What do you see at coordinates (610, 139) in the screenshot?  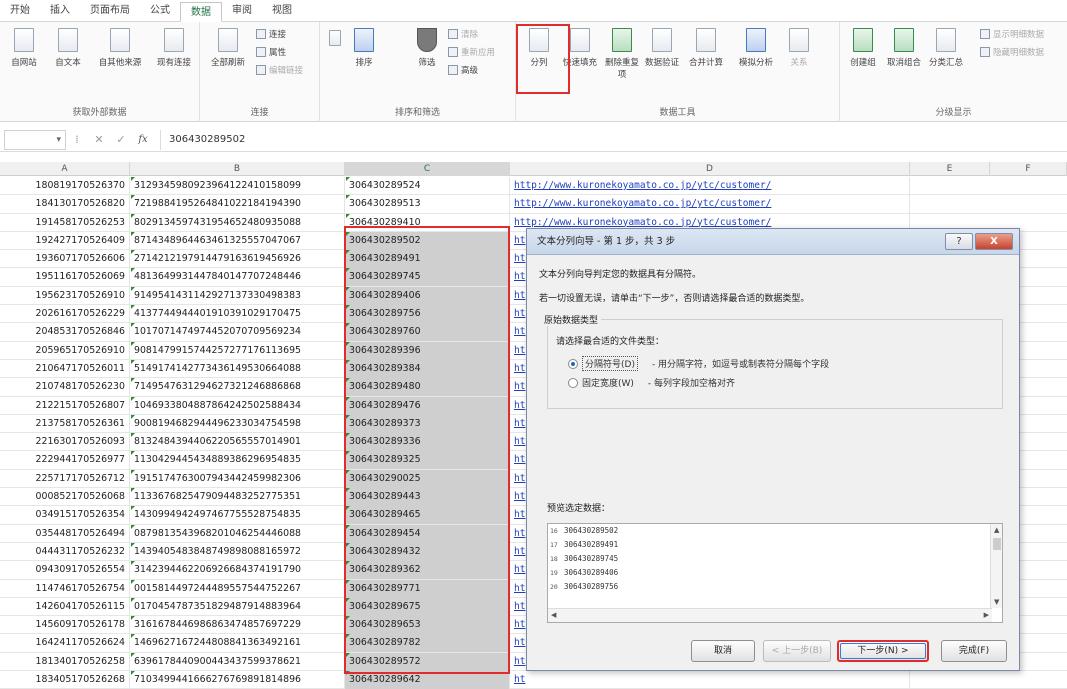 I see `formula-input: 306430289502` at bounding box center [610, 139].